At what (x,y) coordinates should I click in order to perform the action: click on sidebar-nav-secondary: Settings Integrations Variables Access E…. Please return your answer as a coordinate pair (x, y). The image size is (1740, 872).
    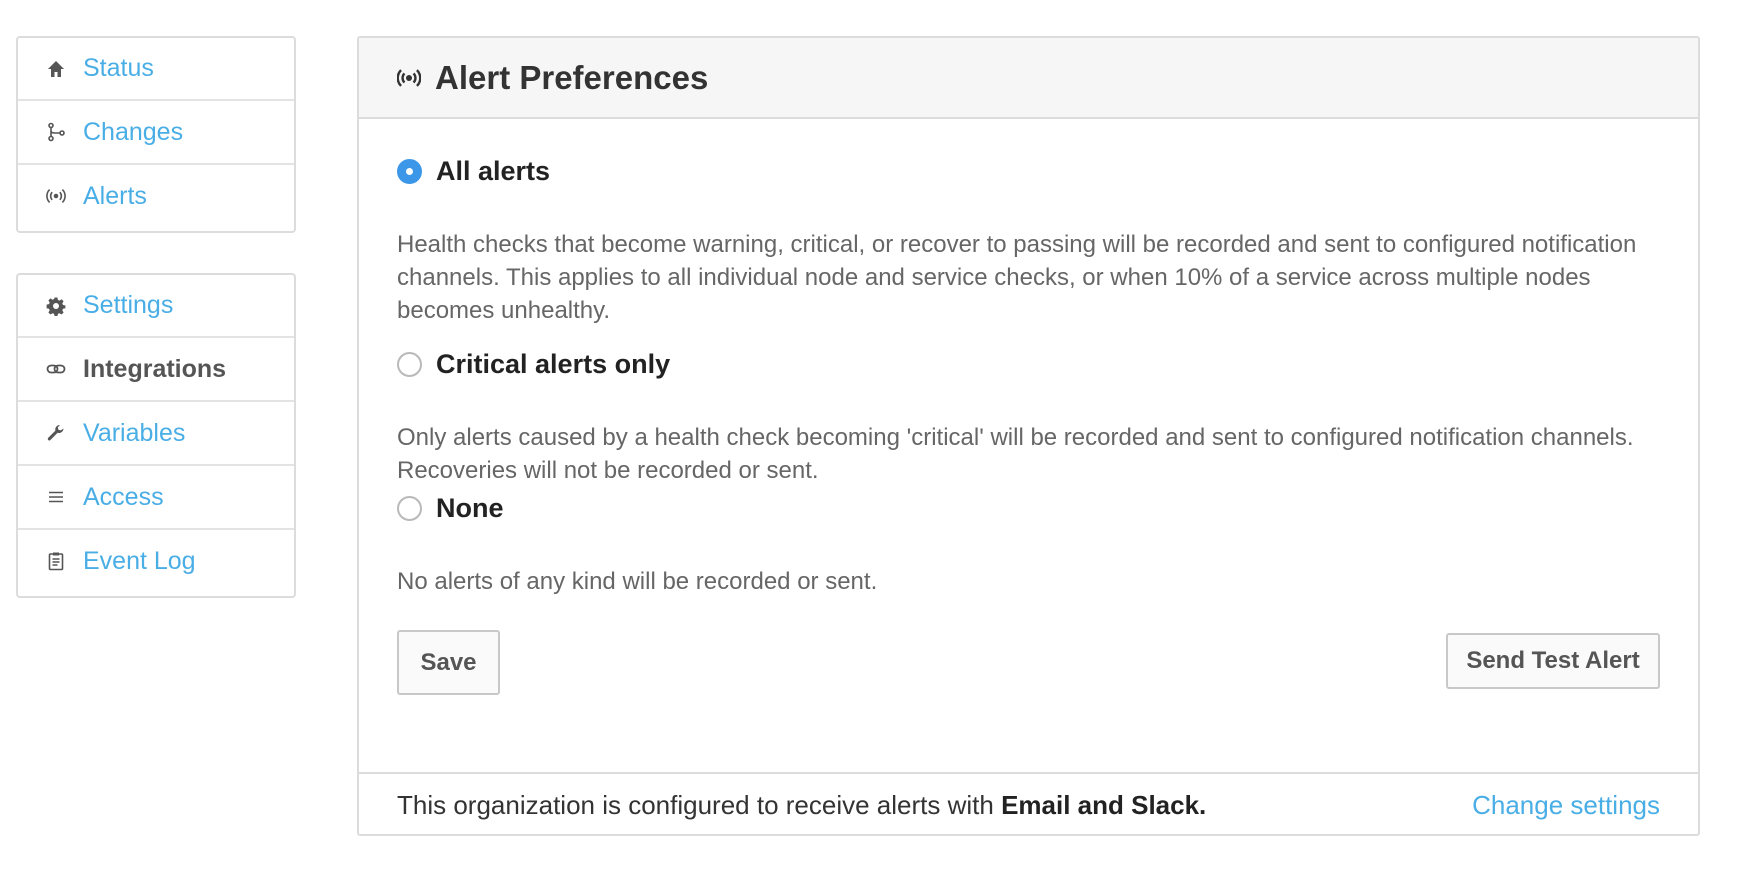
    Looking at the image, I should click on (156, 435).